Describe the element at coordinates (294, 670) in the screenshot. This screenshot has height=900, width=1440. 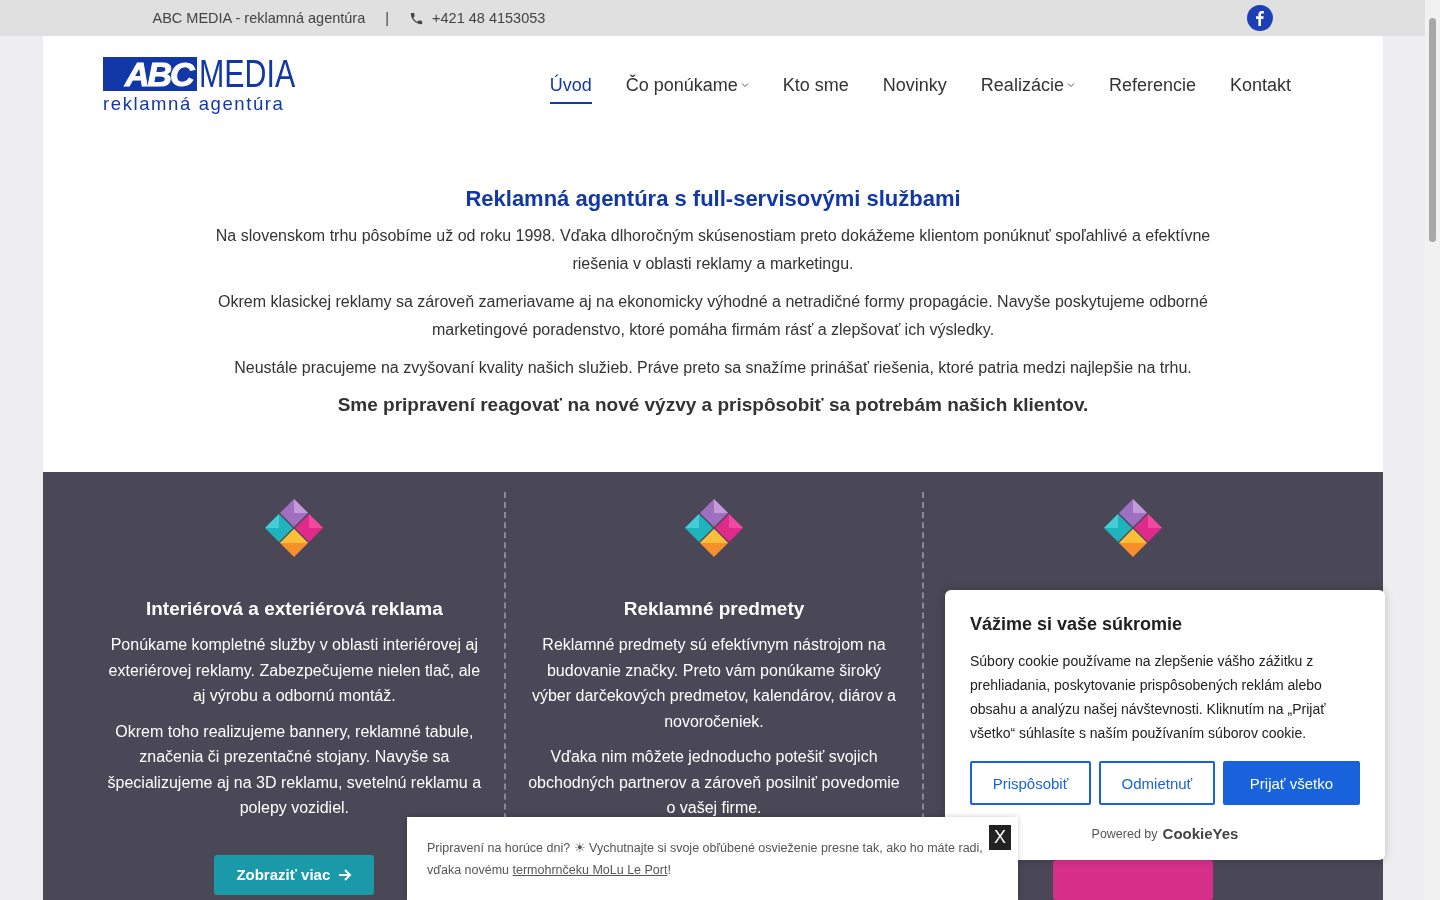
I see `service-description: Ponúkame kompletné služby v oblasti interiérovej aj exteriérovej reklamy. Zabezpečujeme nielen tlač, ale aj výrobu a odbornú montáž.` at that location.